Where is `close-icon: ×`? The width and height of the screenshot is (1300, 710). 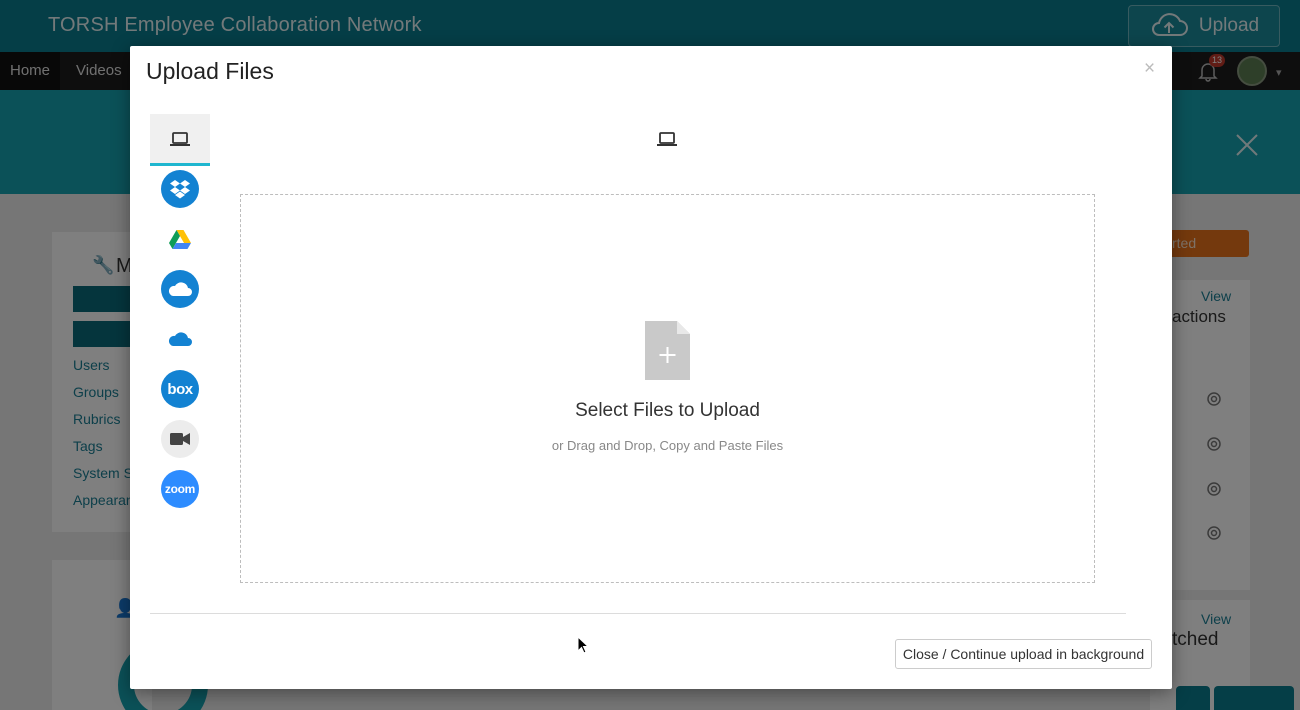 close-icon: × is located at coordinates (1149, 69).